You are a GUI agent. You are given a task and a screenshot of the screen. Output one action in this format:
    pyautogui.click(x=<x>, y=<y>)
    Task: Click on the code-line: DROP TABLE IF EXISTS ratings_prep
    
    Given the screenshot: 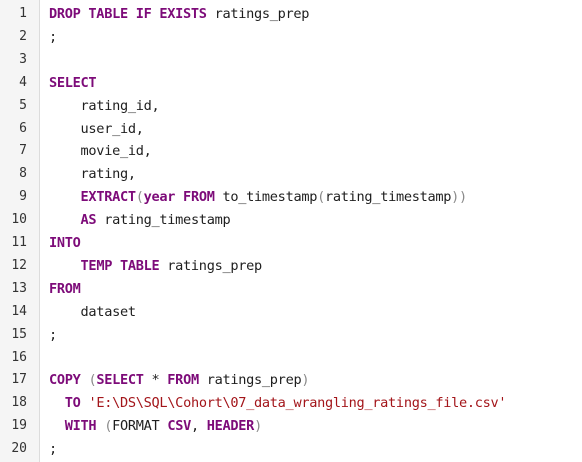 What is the action you would take?
    pyautogui.click(x=179, y=14)
    